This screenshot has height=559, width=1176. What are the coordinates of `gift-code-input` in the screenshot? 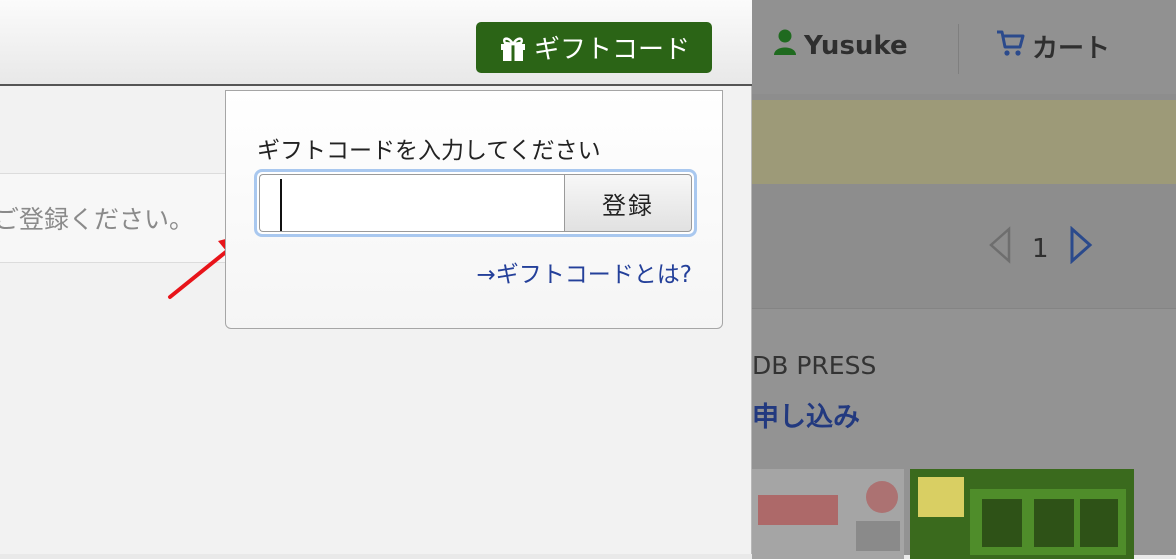 It's located at (411, 203).